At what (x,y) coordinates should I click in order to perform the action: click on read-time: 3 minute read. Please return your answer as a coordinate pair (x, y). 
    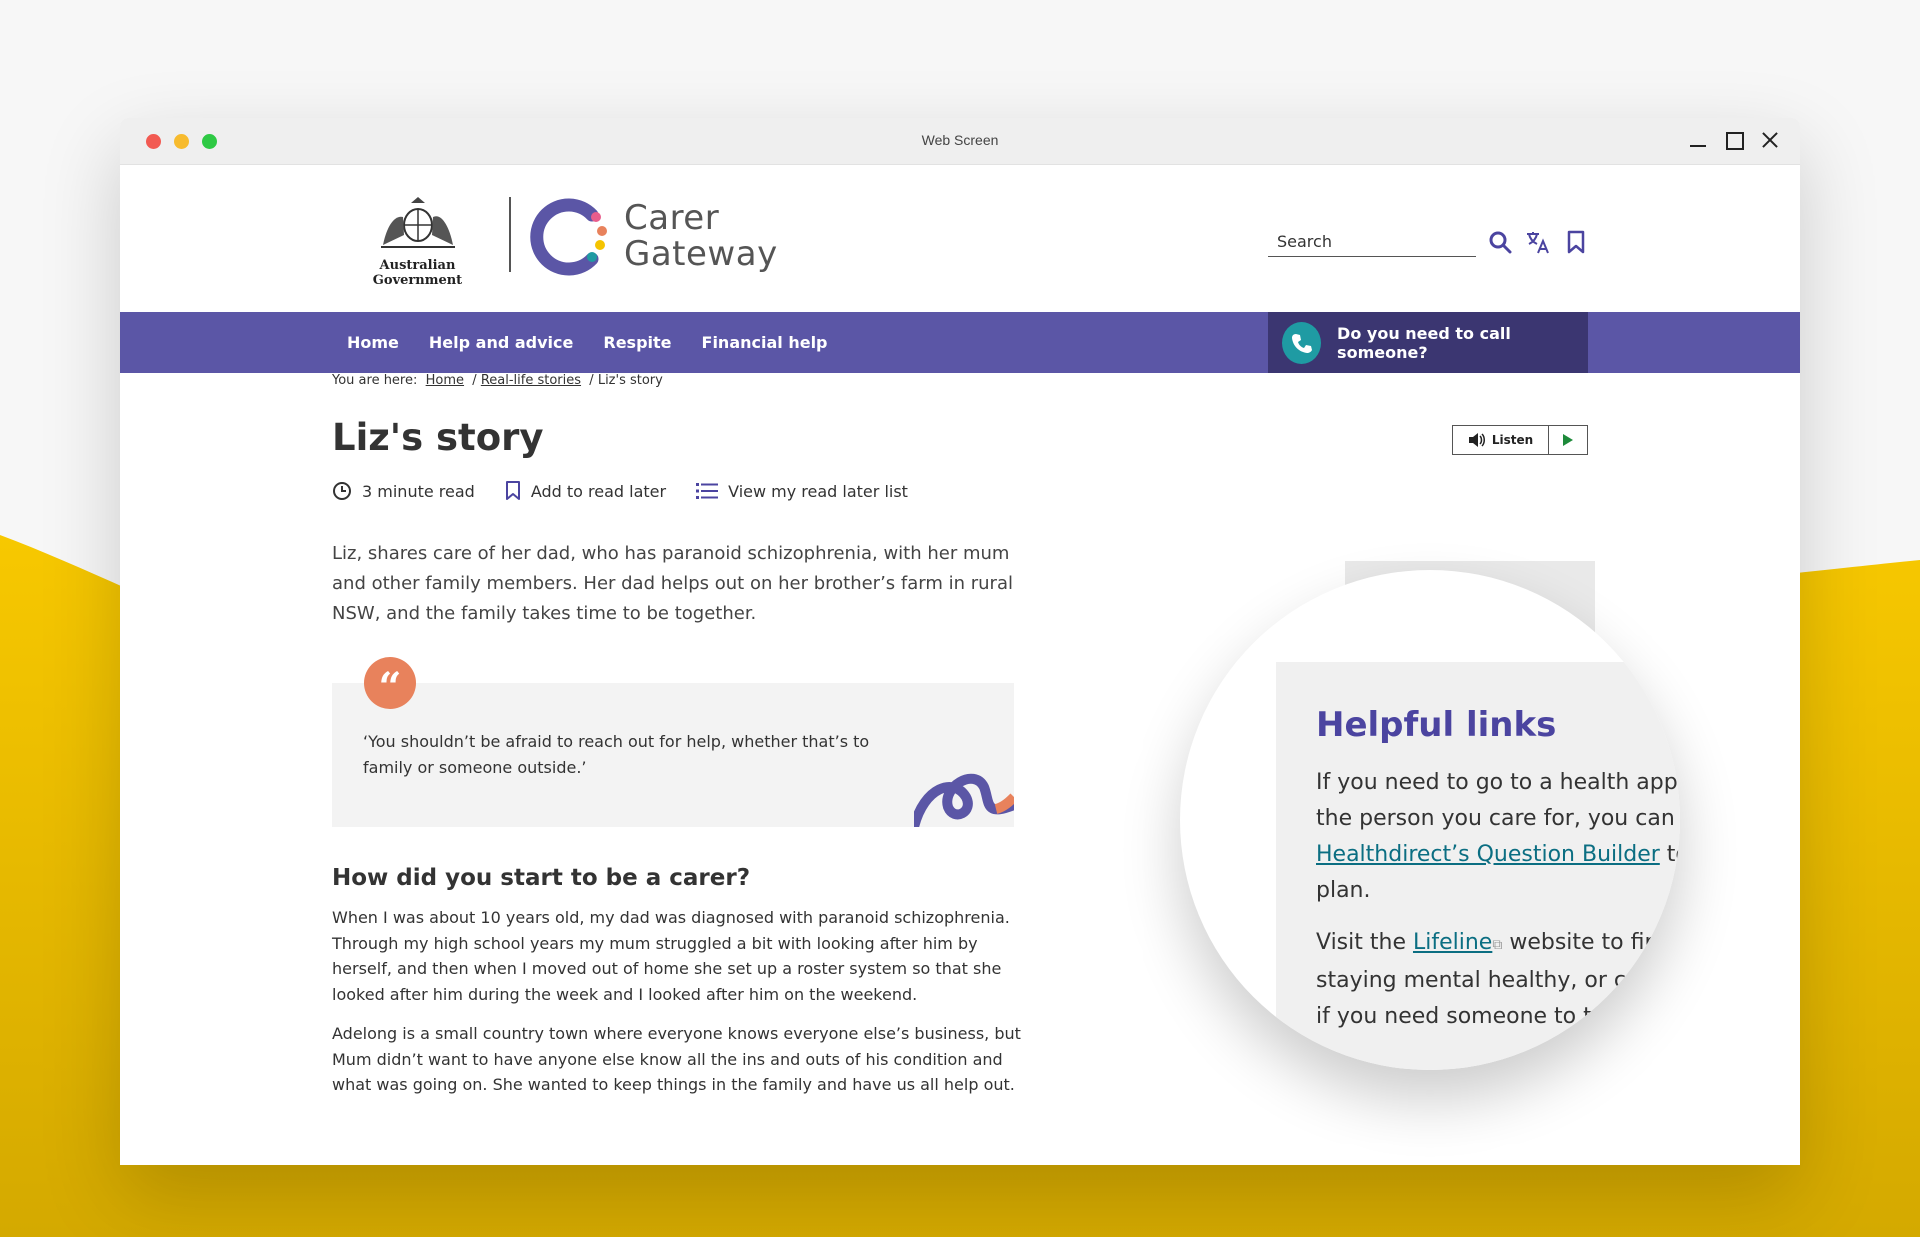
    Looking at the image, I should click on (403, 491).